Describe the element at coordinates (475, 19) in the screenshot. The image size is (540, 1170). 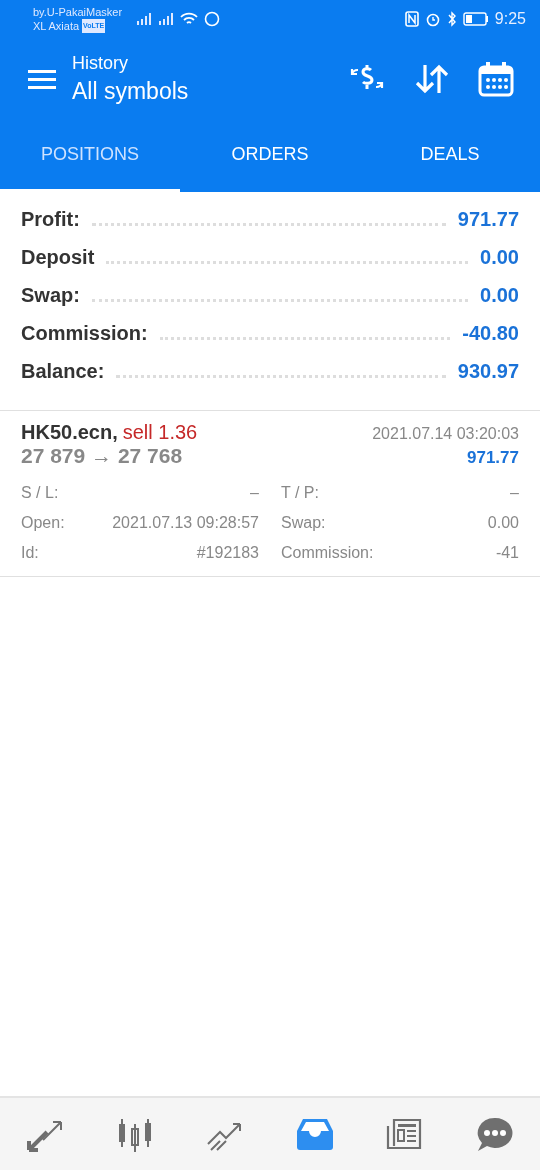
I see `battery-icon` at that location.